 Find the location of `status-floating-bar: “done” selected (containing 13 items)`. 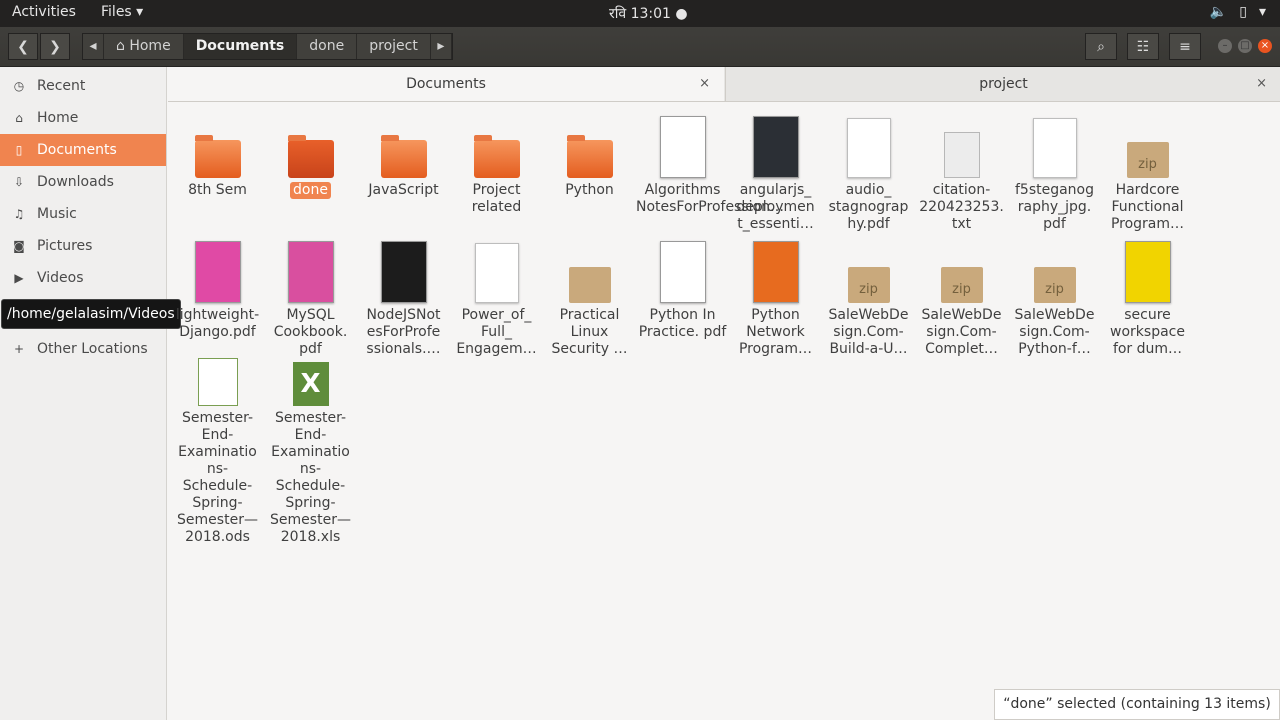

status-floating-bar: “done” selected (containing 13 items) is located at coordinates (1137, 704).